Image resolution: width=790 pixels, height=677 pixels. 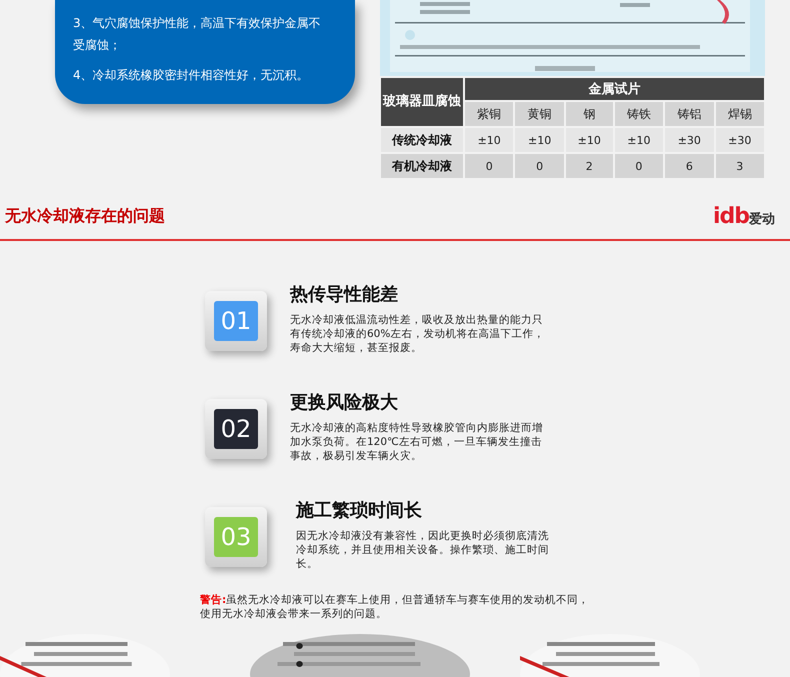 What do you see at coordinates (740, 166) in the screenshot?
I see `table-cell: 3` at bounding box center [740, 166].